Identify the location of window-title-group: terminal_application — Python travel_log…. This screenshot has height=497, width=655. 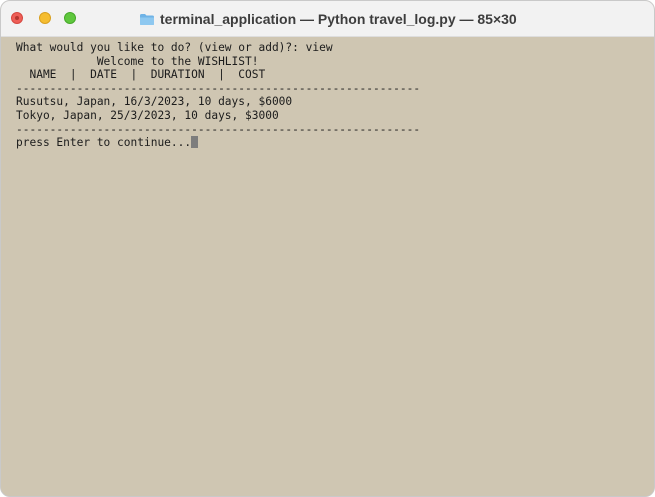
(328, 19).